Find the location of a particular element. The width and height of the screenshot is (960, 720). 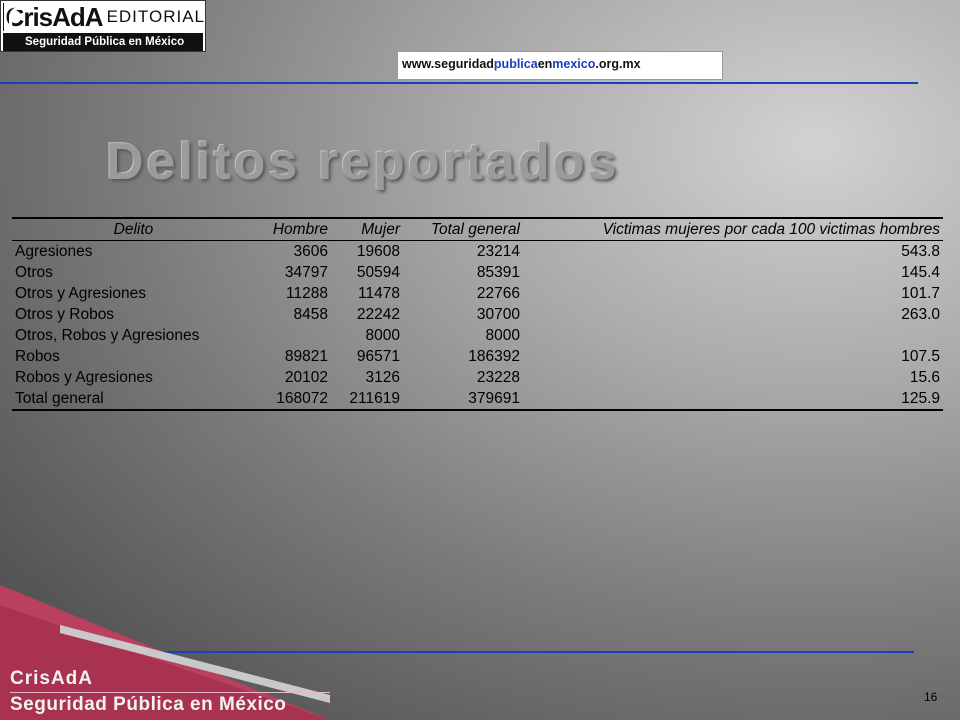

cell-hombre is located at coordinates (293, 335).